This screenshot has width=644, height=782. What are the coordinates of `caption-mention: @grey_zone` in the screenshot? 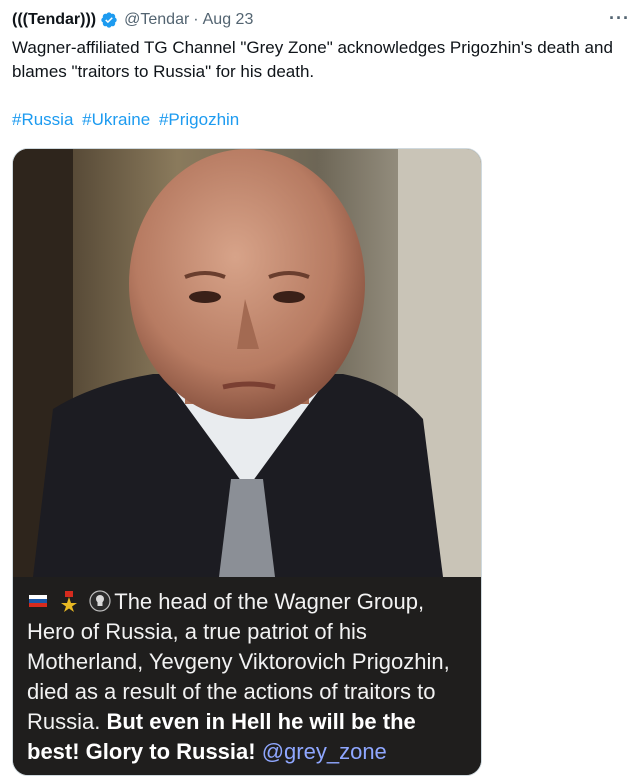 It's located at (324, 751).